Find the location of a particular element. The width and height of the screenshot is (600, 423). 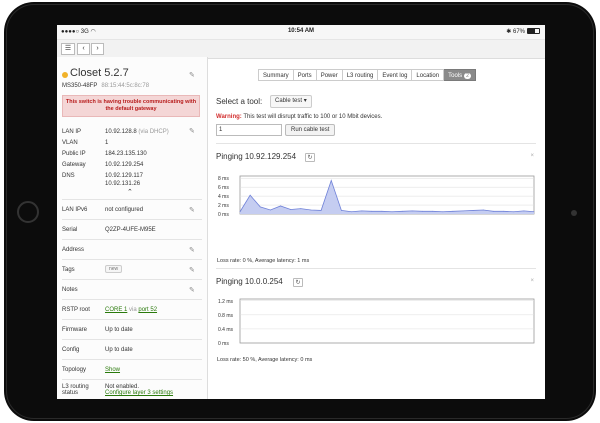

rstp-via: via is located at coordinates (133, 310).